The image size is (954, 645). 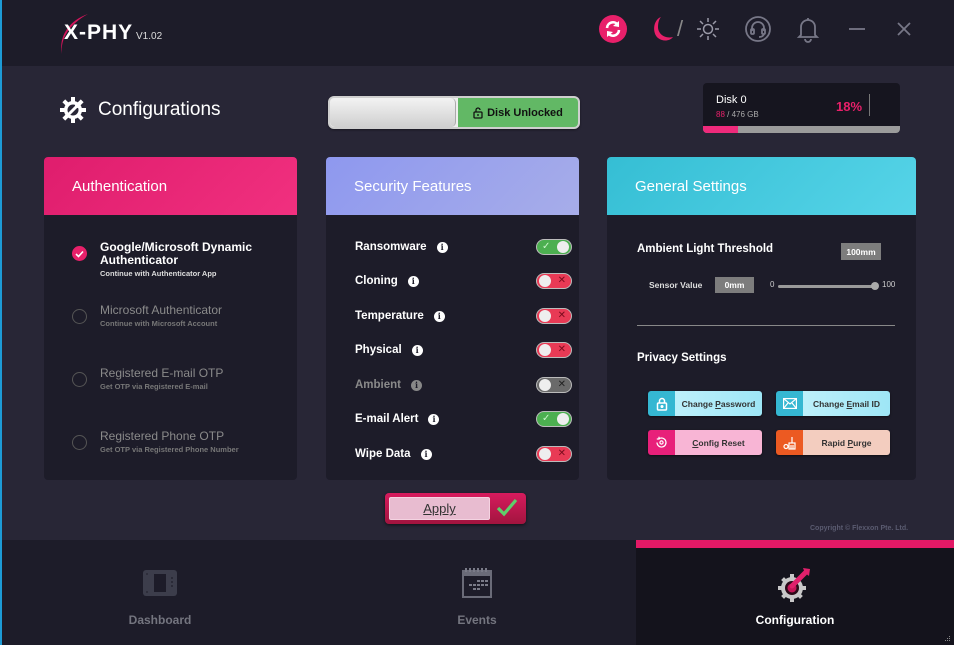 I want to click on minimize-button, so click(x=857, y=29).